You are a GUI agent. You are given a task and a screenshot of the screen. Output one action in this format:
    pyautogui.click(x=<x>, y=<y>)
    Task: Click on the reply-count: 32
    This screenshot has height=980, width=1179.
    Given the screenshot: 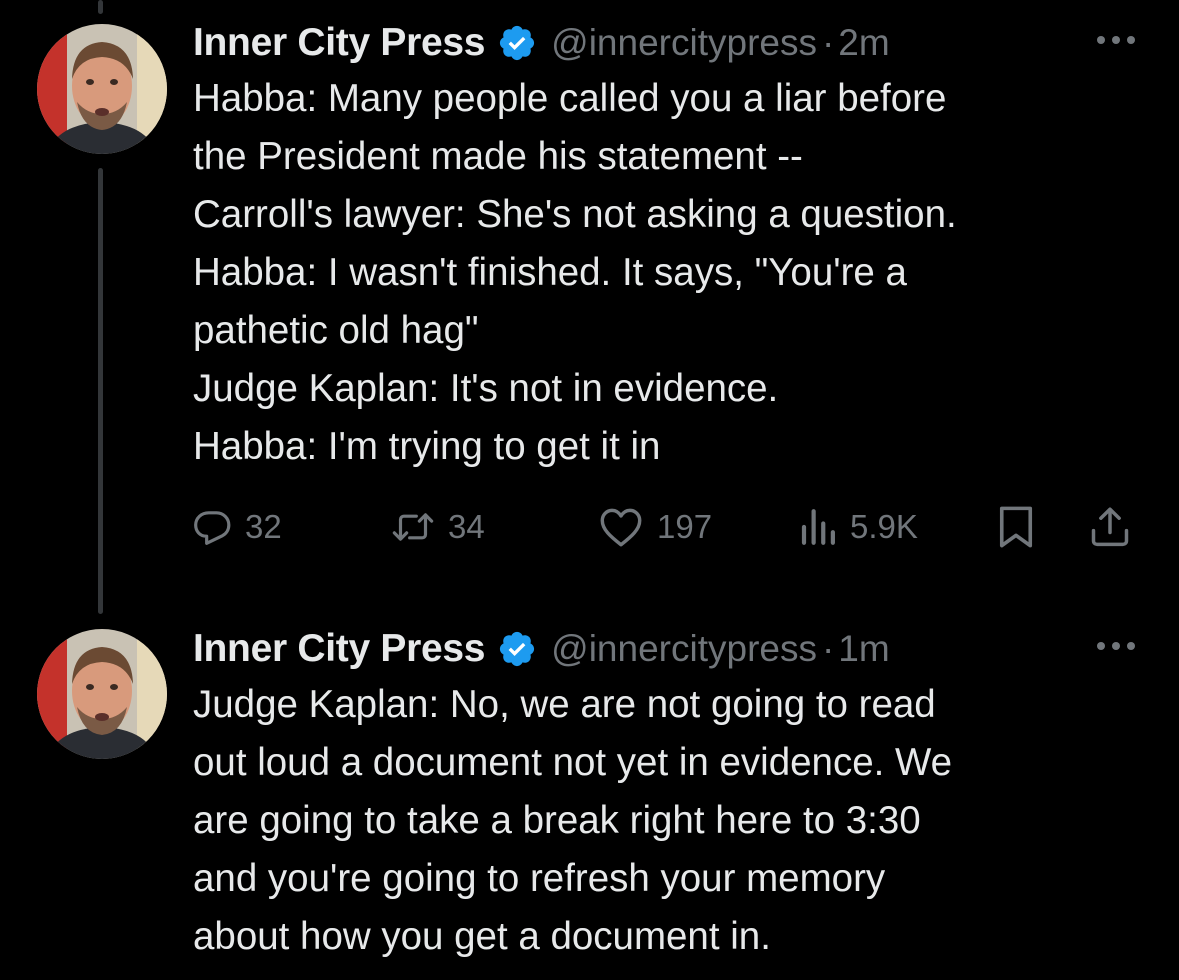 What is the action you would take?
    pyautogui.click(x=263, y=526)
    